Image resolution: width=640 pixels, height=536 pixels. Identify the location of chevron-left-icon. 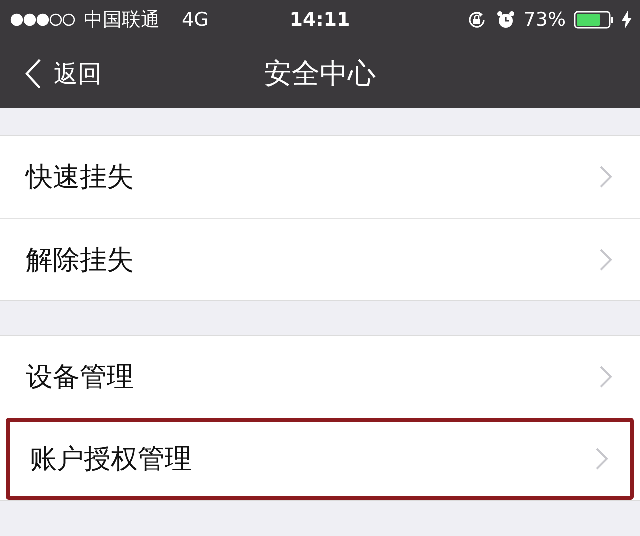
(33, 74).